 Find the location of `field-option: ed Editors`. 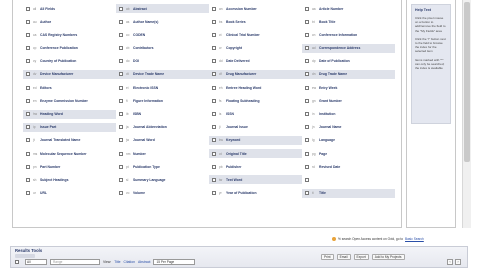

field-option: ed Editors is located at coordinates (69, 87).